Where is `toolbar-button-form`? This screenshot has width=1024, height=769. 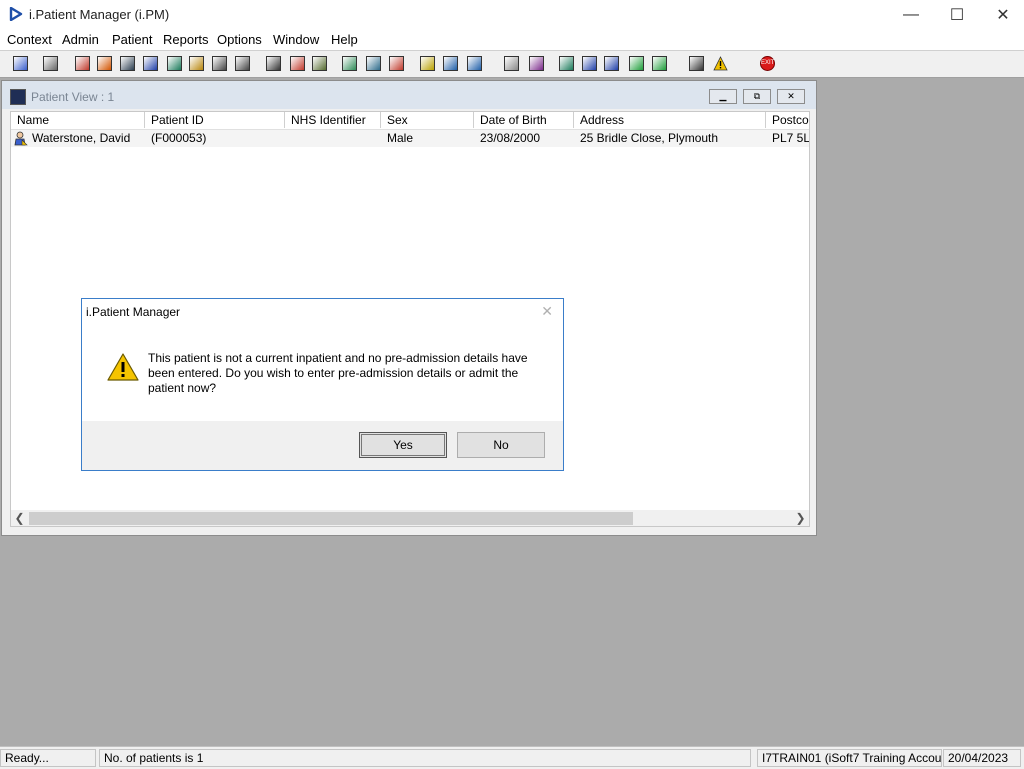
toolbar-button-form is located at coordinates (127, 63).